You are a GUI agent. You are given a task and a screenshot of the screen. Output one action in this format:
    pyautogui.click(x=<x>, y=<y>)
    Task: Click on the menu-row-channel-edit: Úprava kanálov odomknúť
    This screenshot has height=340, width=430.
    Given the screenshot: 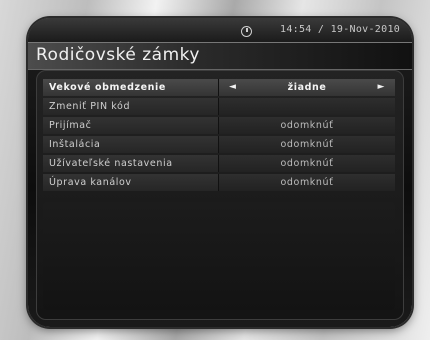 What is the action you would take?
    pyautogui.click(x=219, y=182)
    